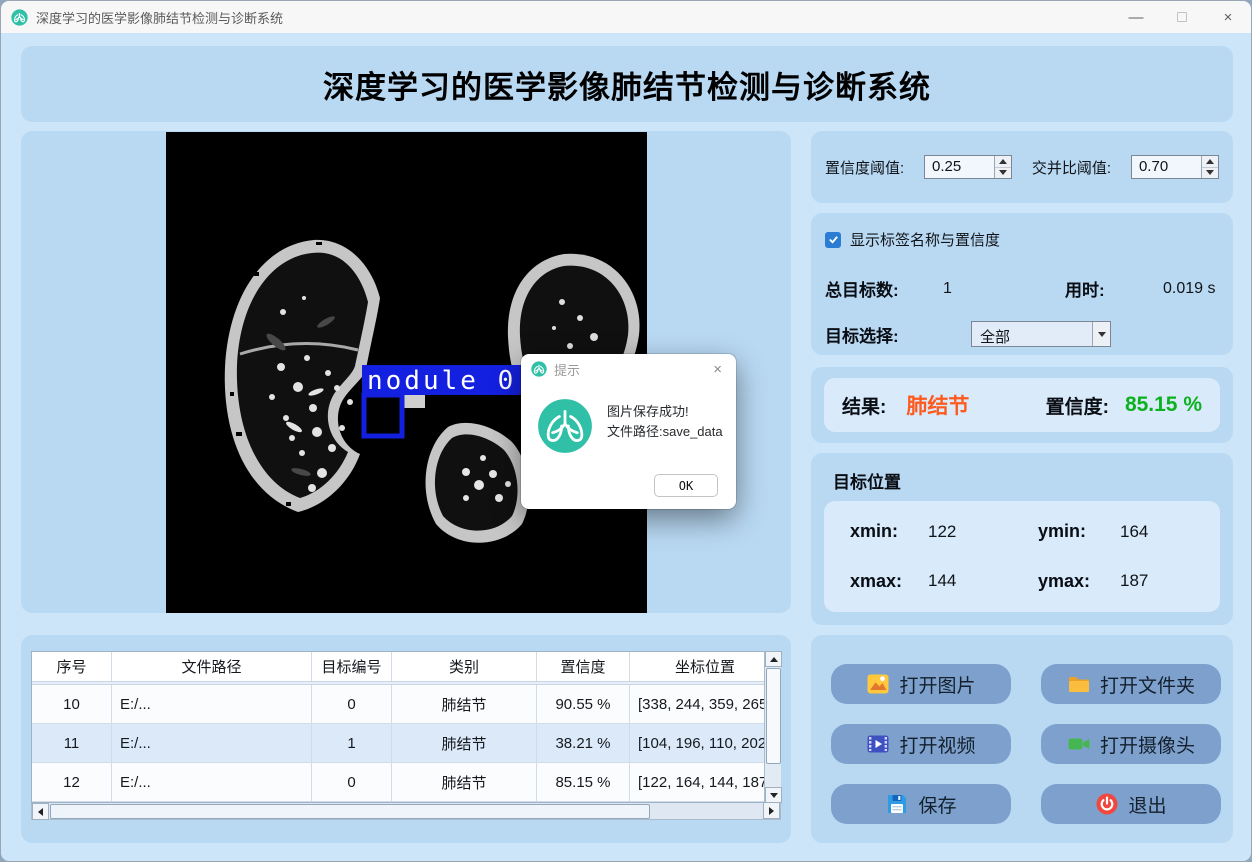 Image resolution: width=1252 pixels, height=862 pixels. I want to click on left-arrow-icon, so click(40, 811).